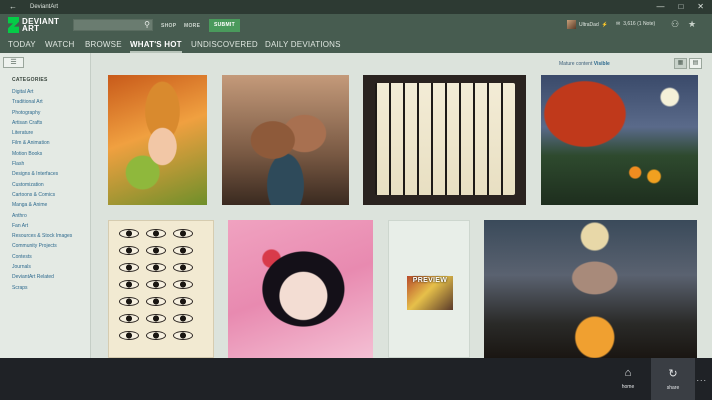 The height and width of the screenshot is (400, 712). Describe the element at coordinates (42, 216) in the screenshot. I see `category-anthro: Anthro` at that location.